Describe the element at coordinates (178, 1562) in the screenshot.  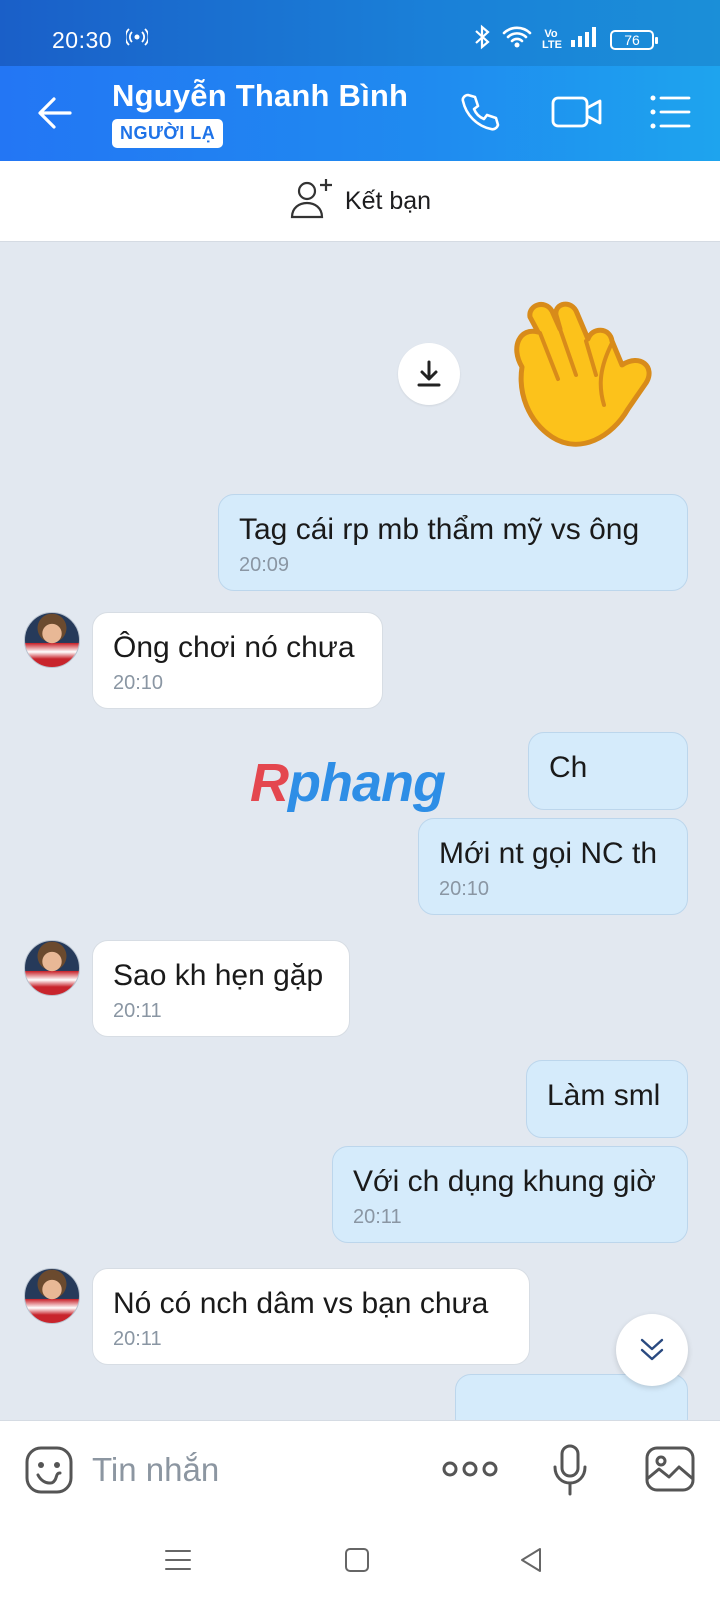
I see `recents-menu-icon` at that location.